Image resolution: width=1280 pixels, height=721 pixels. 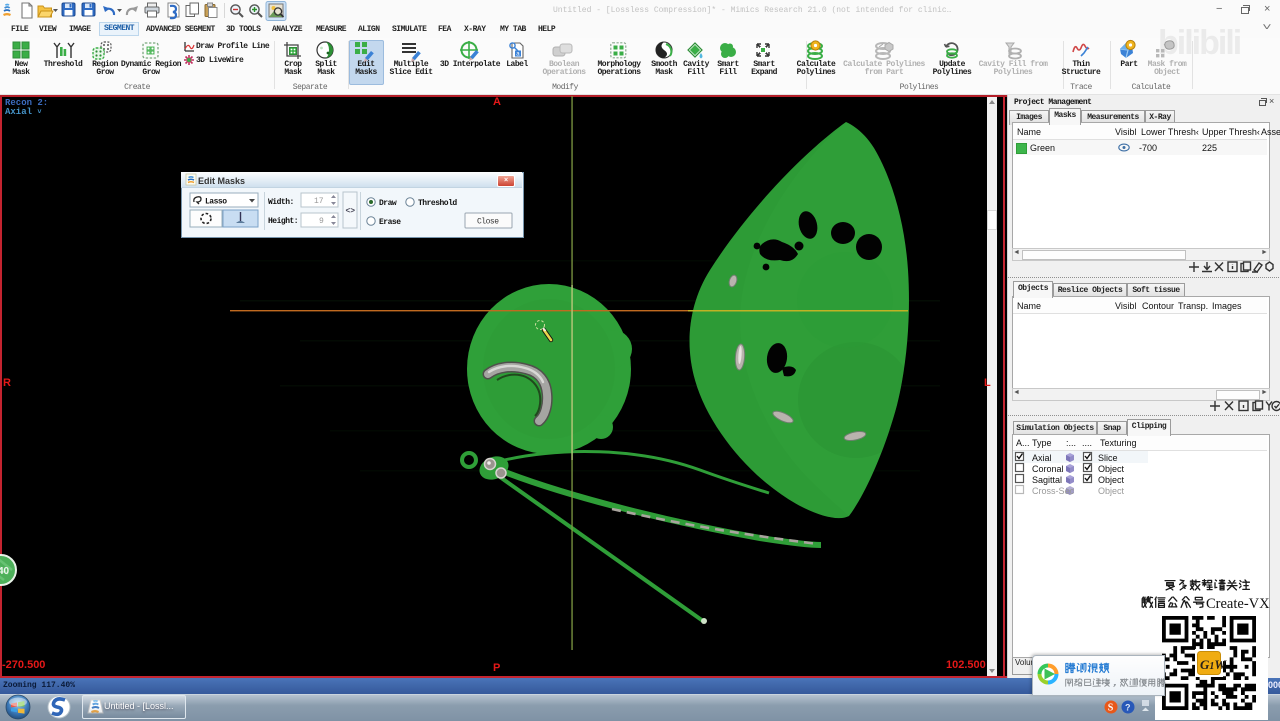 I want to click on svg-text: Width:, so click(x=281, y=202).